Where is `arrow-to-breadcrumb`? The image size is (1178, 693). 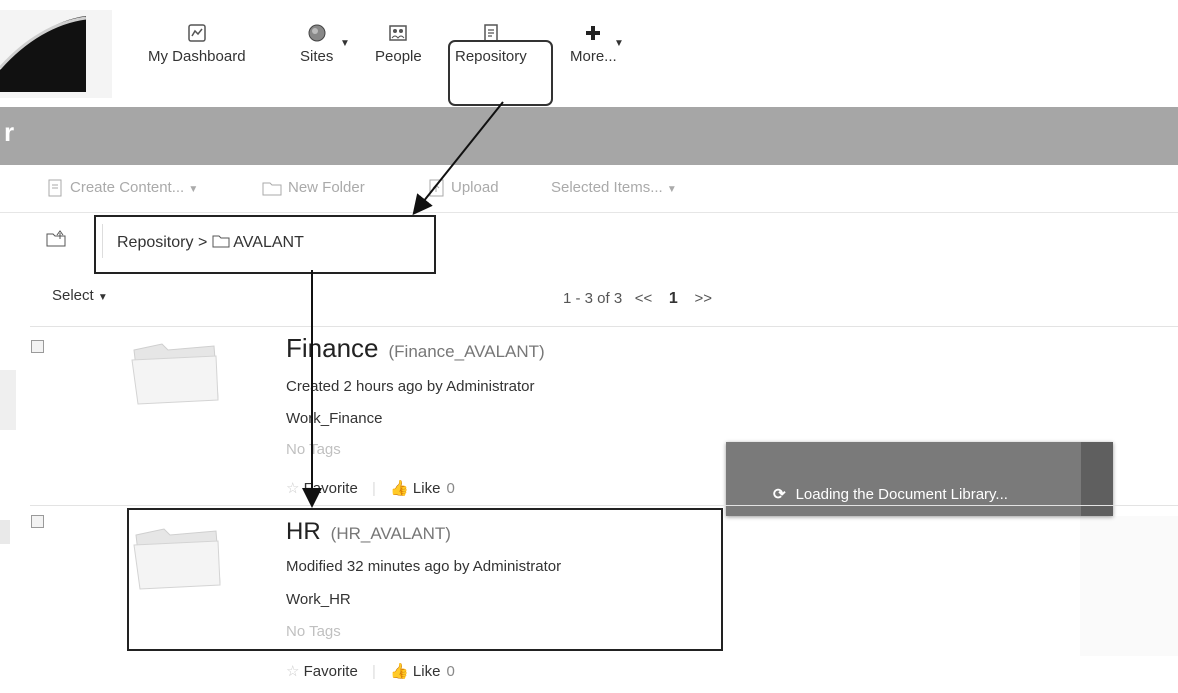 arrow-to-breadcrumb is located at coordinates (458, 158).